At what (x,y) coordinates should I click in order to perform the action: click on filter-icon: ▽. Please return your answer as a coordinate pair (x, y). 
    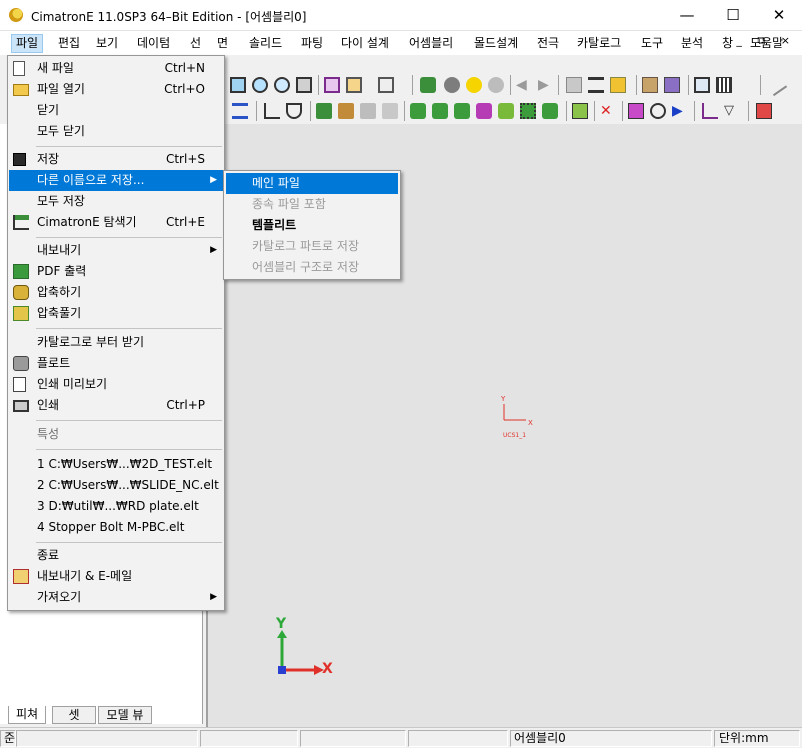
    Looking at the image, I should click on (732, 111).